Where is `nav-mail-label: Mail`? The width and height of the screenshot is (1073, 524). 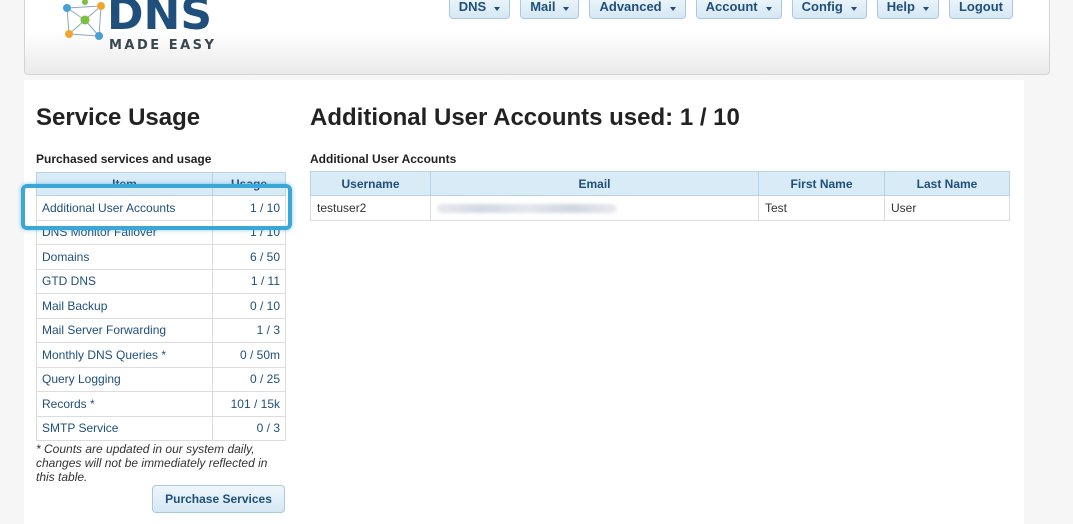 nav-mail-label: Mail is located at coordinates (543, 7).